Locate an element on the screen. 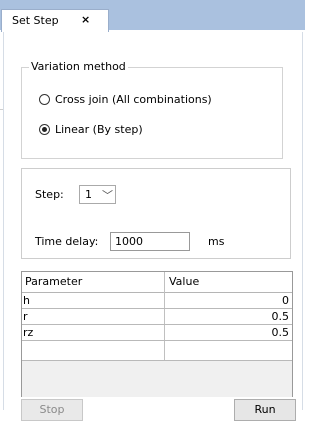  table-row: rz 0.5 is located at coordinates (157, 333).